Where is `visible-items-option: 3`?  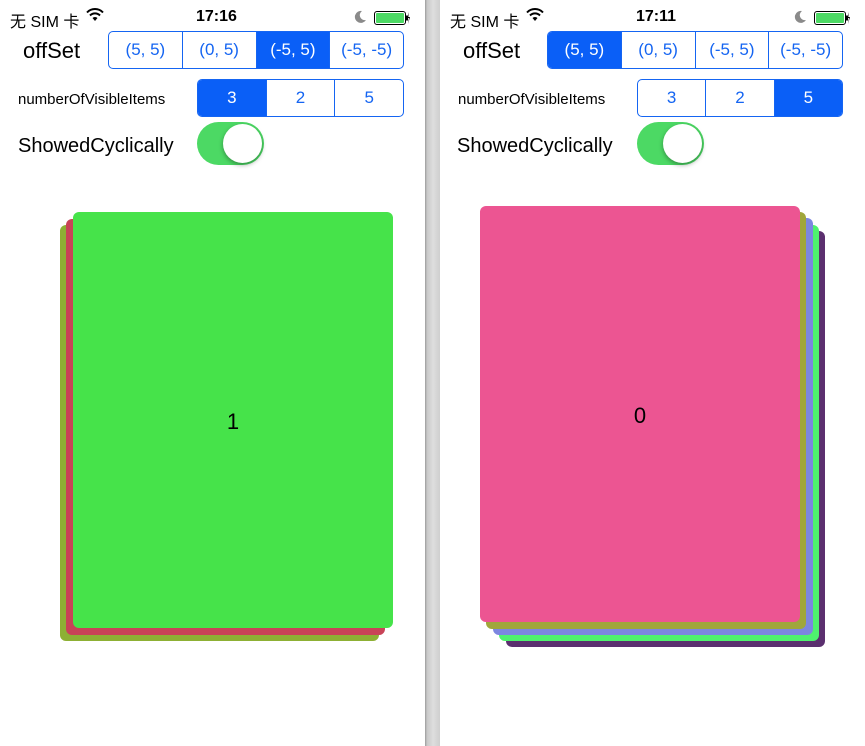
visible-items-option: 3 is located at coordinates (671, 98).